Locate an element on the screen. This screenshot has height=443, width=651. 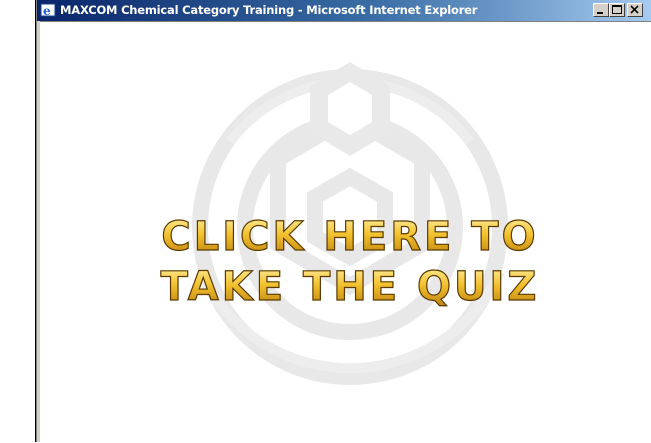
quiz-line-1: CLICK HERE TO is located at coordinates (349, 237).